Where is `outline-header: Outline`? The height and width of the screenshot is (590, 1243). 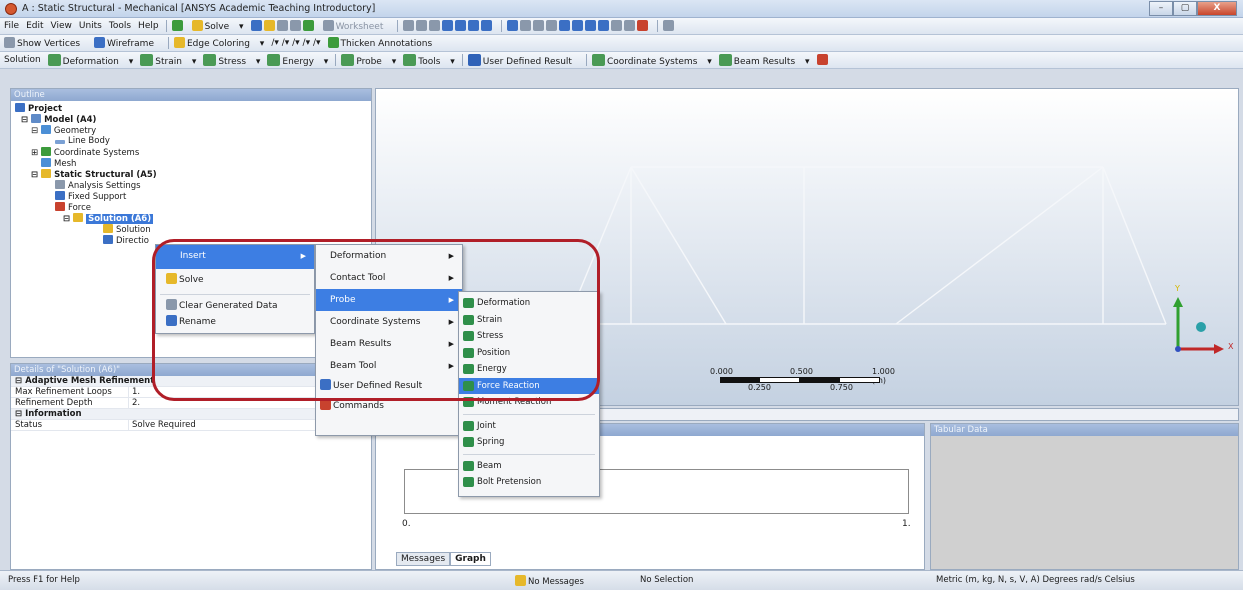
outline-header: Outline is located at coordinates (191, 95).